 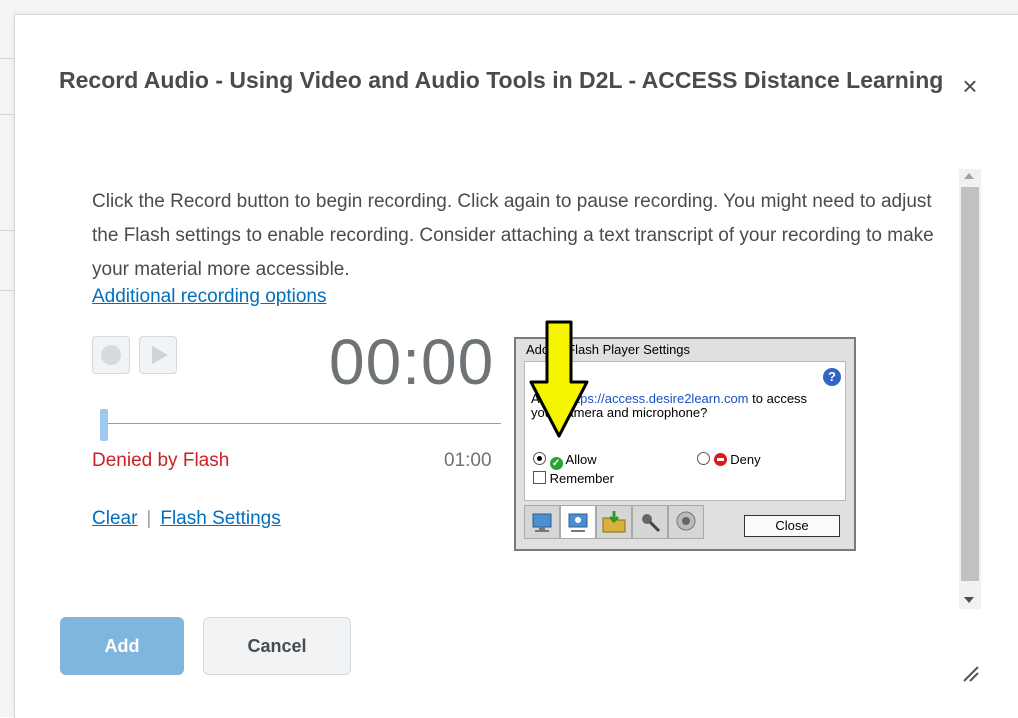 I want to click on recording-status: Denied by Flash, so click(x=161, y=460).